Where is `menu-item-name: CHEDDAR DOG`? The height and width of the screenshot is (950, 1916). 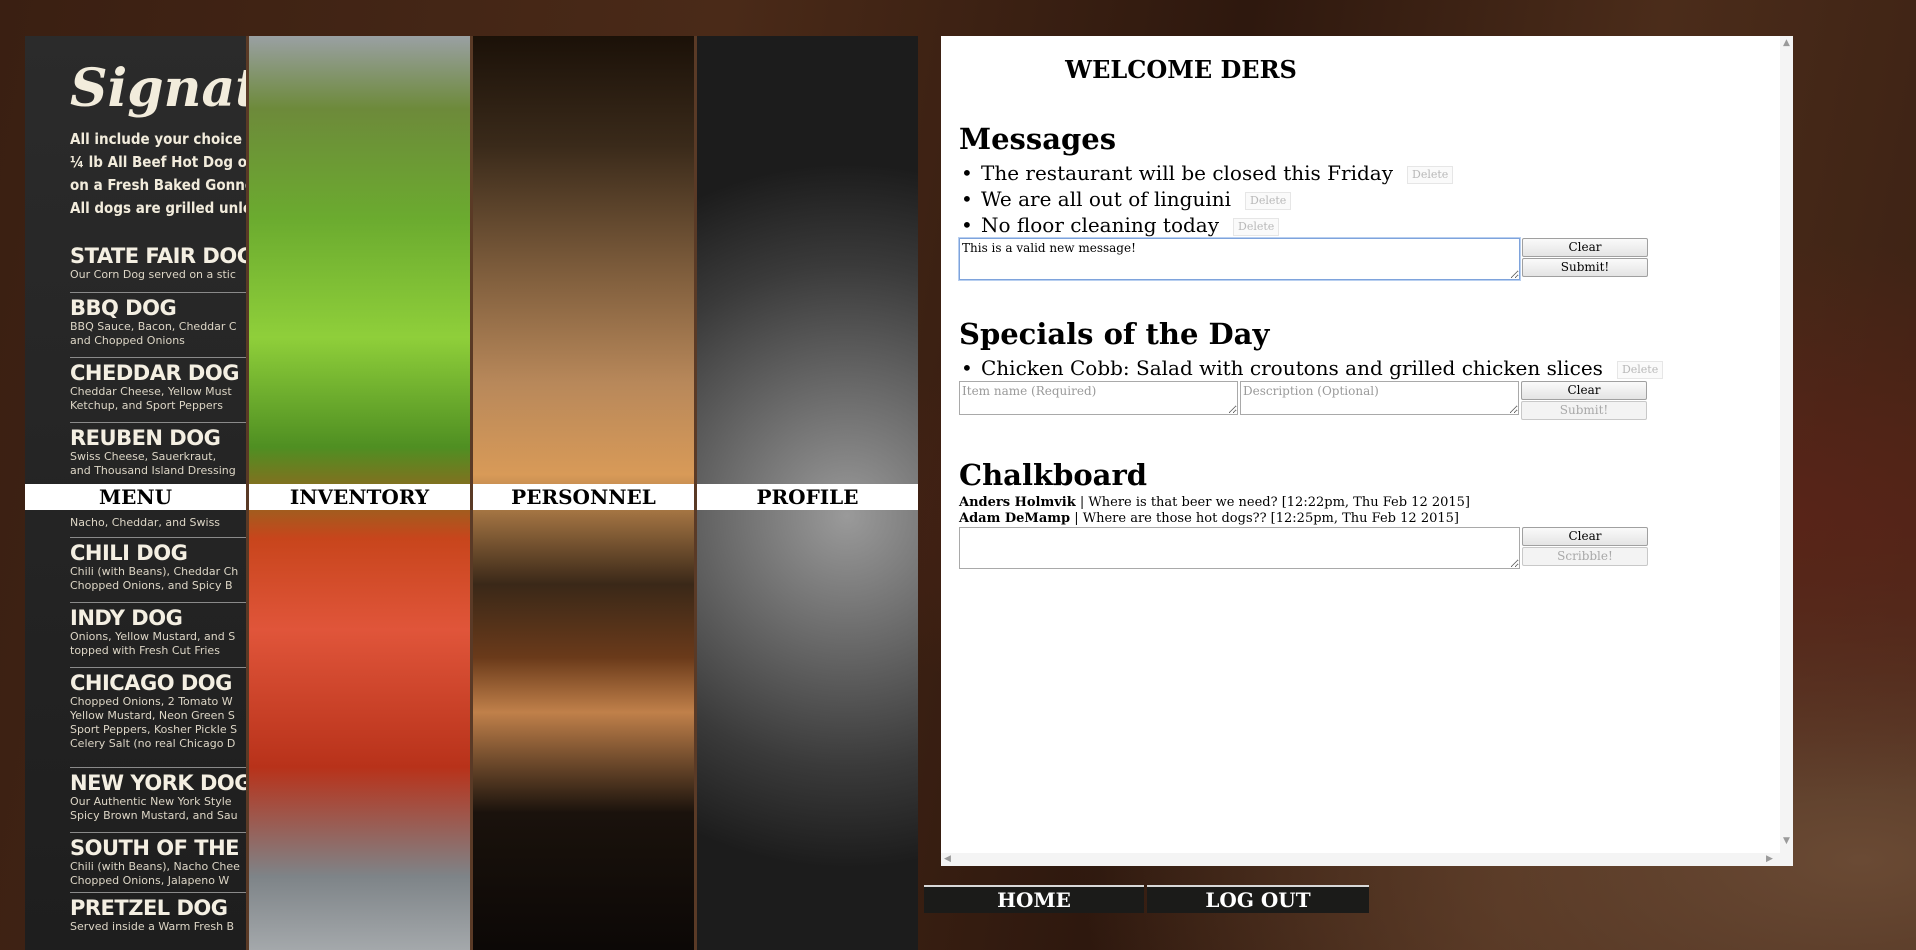
menu-item-name: CHEDDAR DOG is located at coordinates (154, 373).